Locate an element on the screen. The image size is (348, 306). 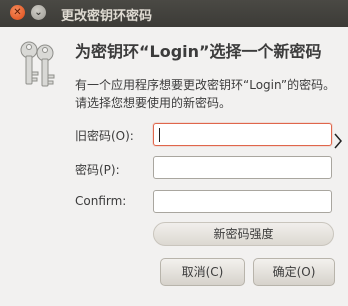
password-field is located at coordinates (242, 167).